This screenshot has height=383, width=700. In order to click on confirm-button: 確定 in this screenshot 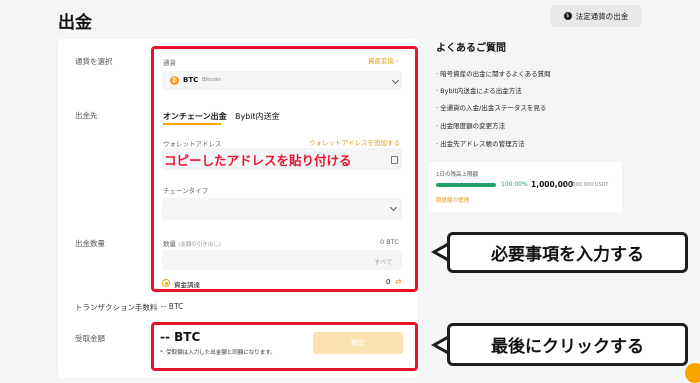, I will do `click(358, 343)`.